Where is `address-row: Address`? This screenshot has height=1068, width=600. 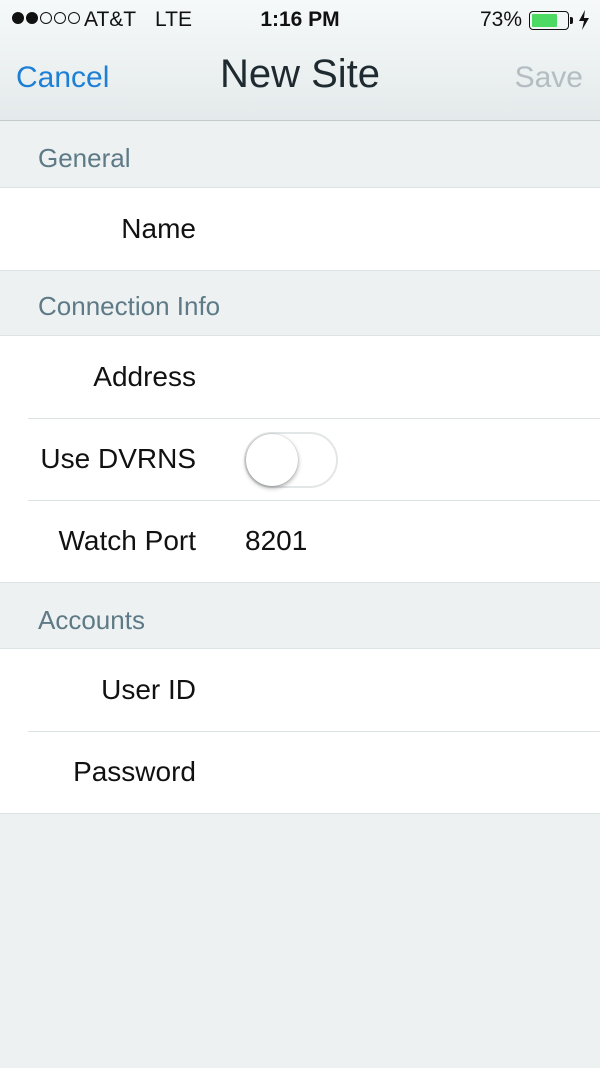
address-row: Address is located at coordinates (300, 377).